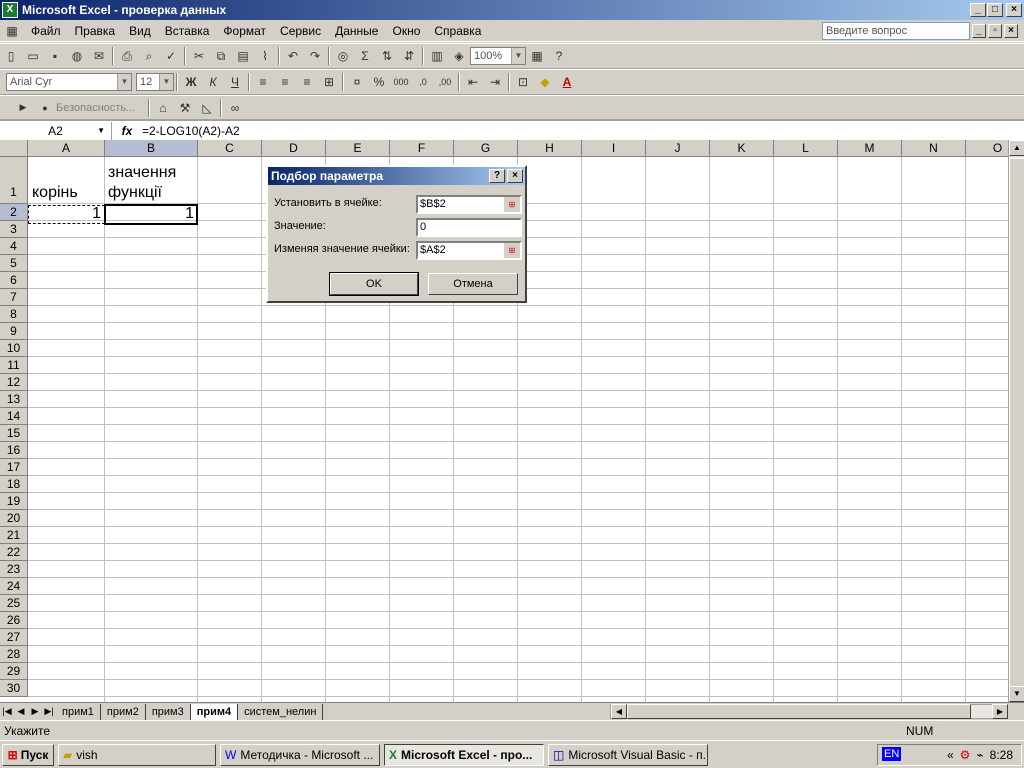 The image size is (1024, 768). Describe the element at coordinates (14, 382) in the screenshot. I see `row-header: 12` at that location.